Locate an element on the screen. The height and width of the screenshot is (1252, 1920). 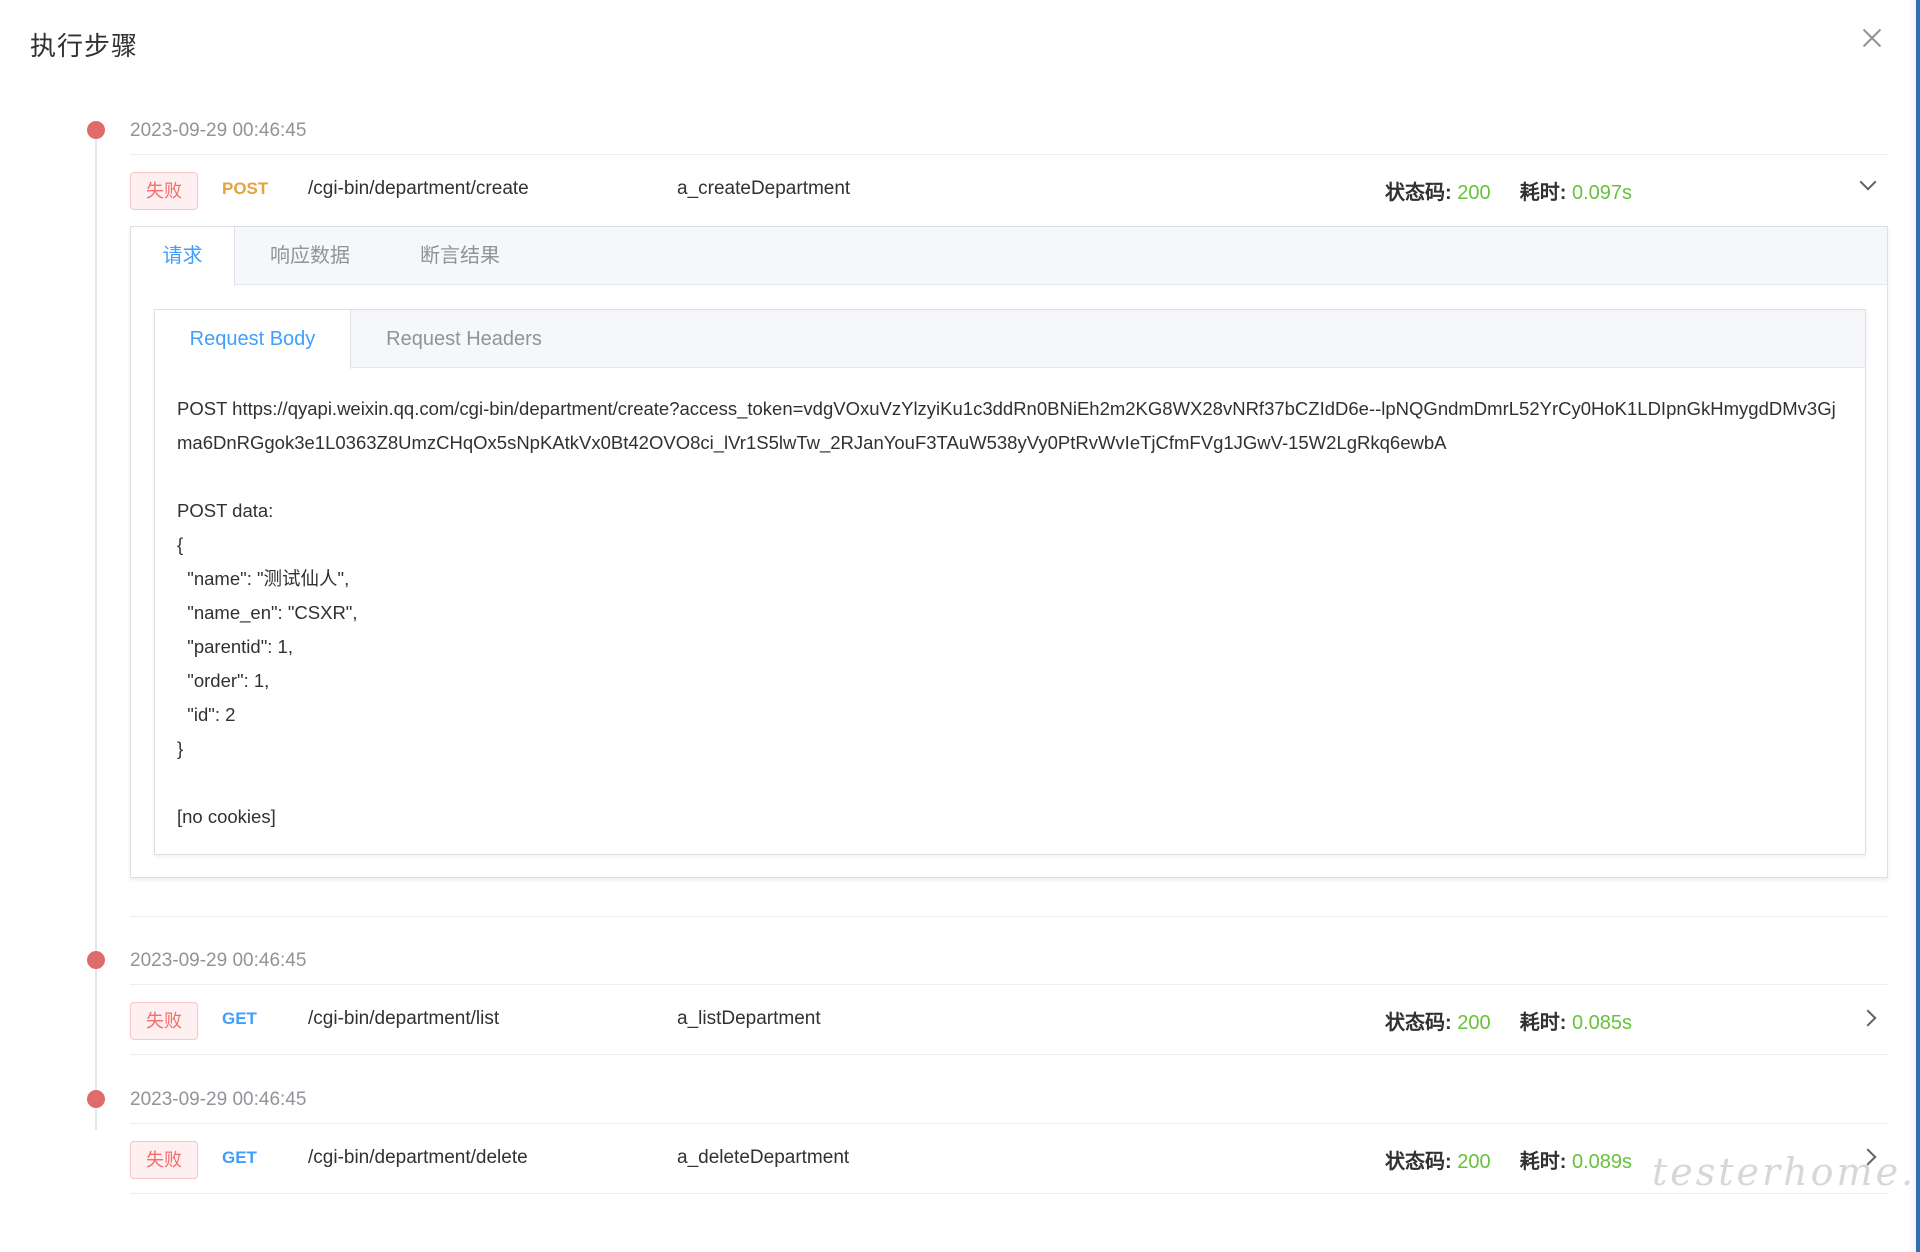
api-name: a_deleteDepartment is located at coordinates (763, 1157).